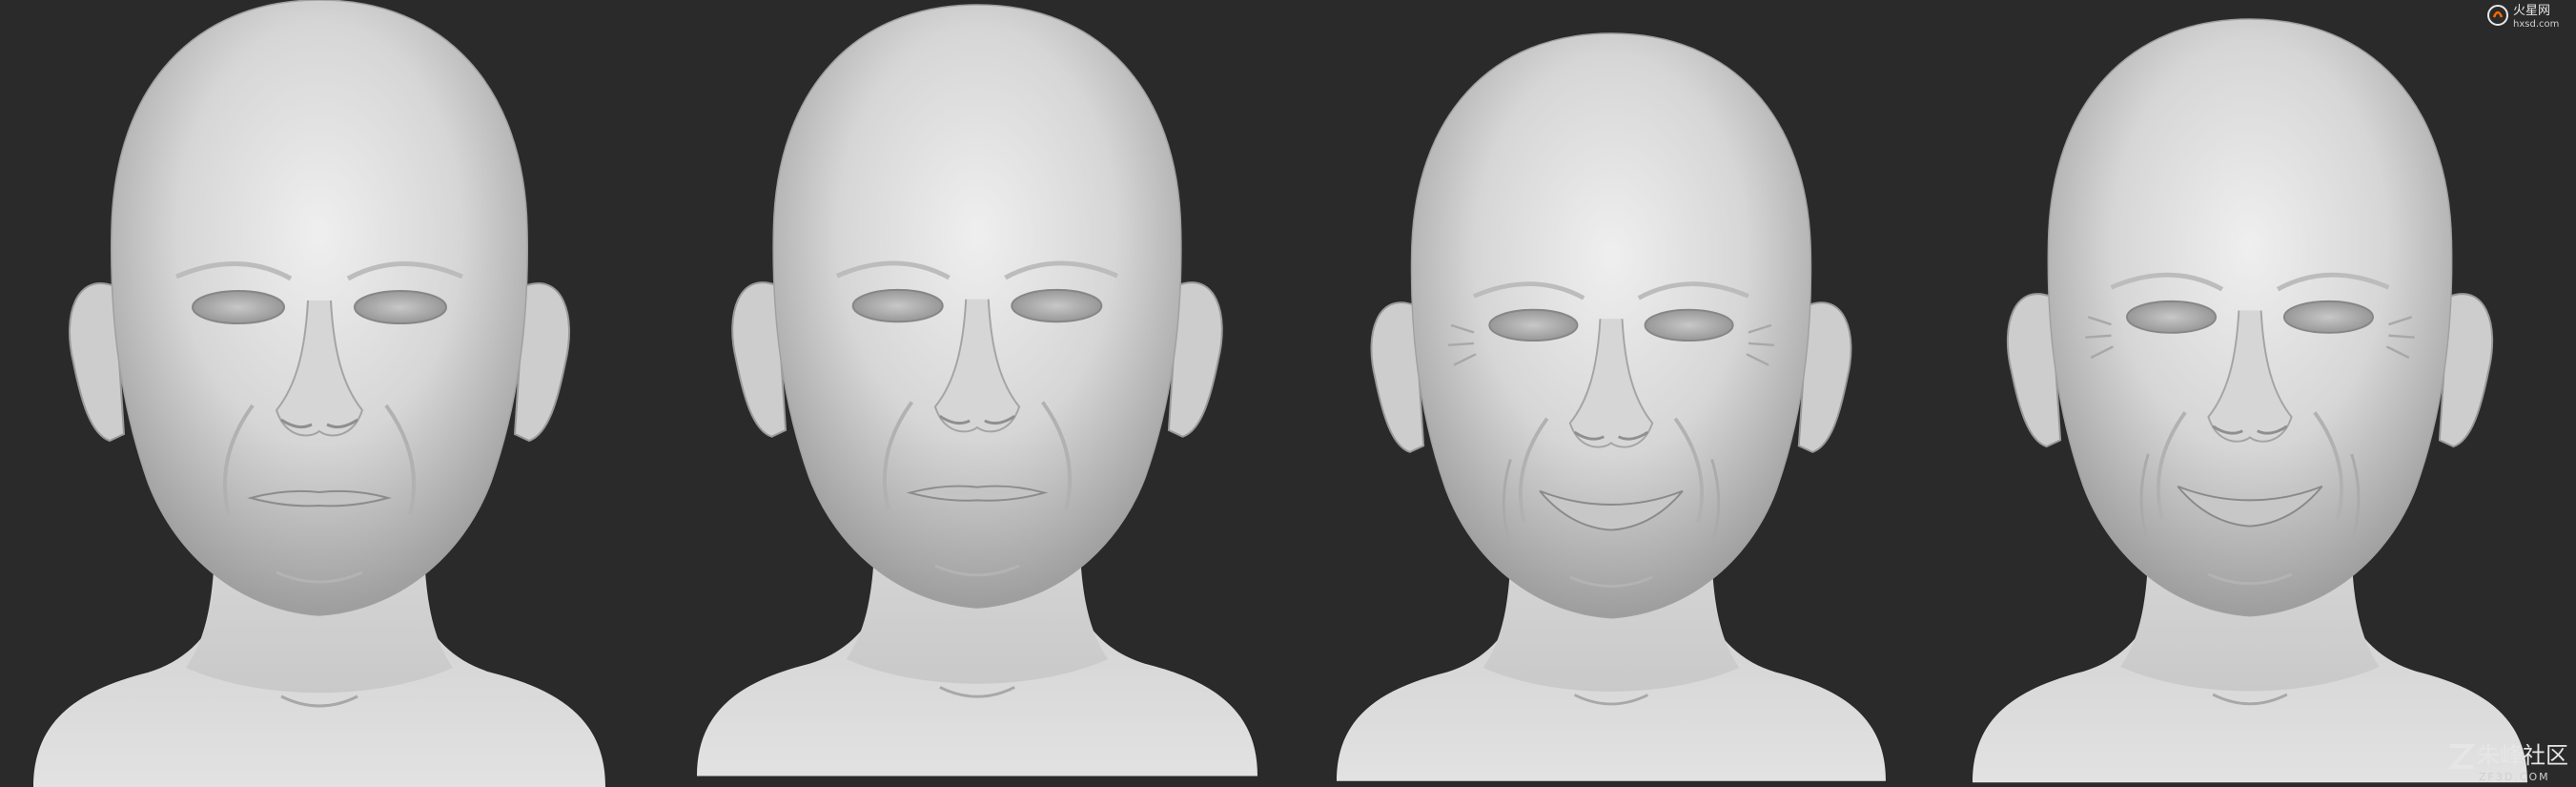  What do you see at coordinates (2523, 755) in the screenshot?
I see `zf3d-label: 朱峰社区` at bounding box center [2523, 755].